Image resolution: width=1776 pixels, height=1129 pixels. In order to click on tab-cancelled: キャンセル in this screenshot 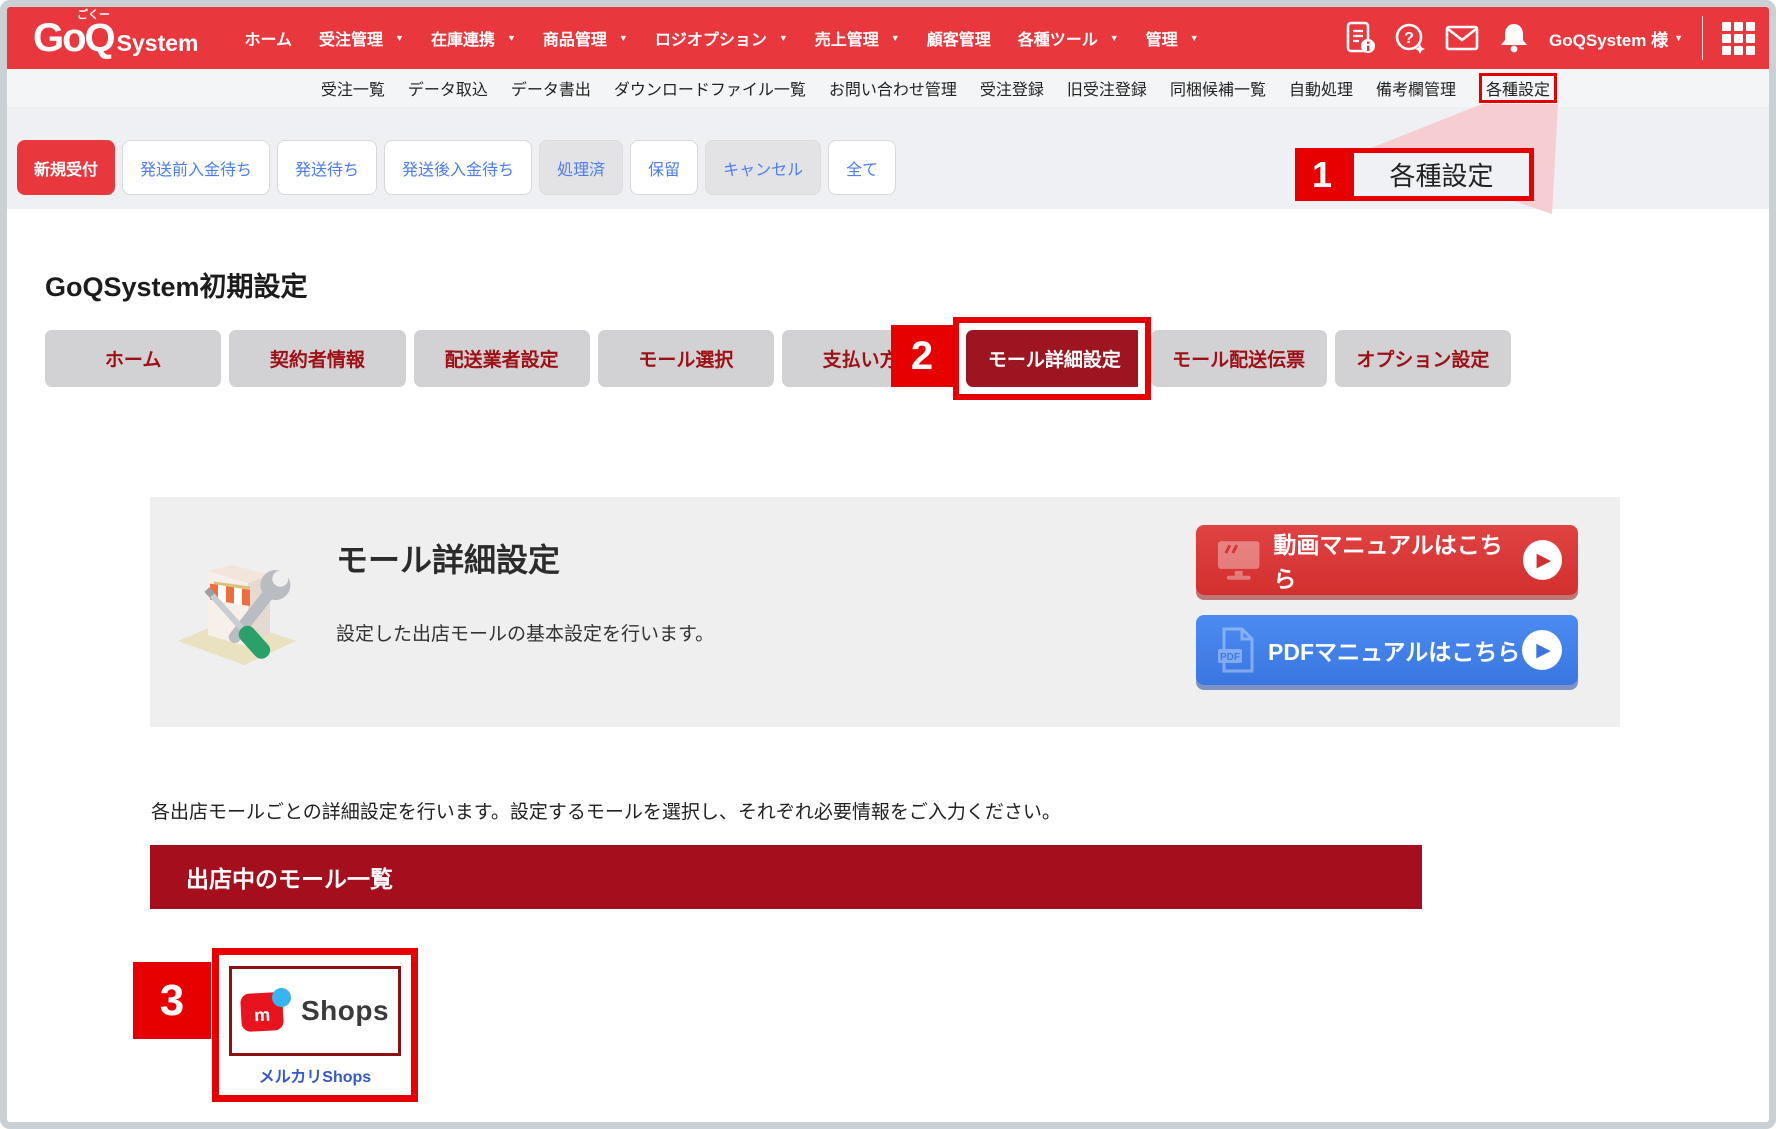, I will do `click(763, 167)`.